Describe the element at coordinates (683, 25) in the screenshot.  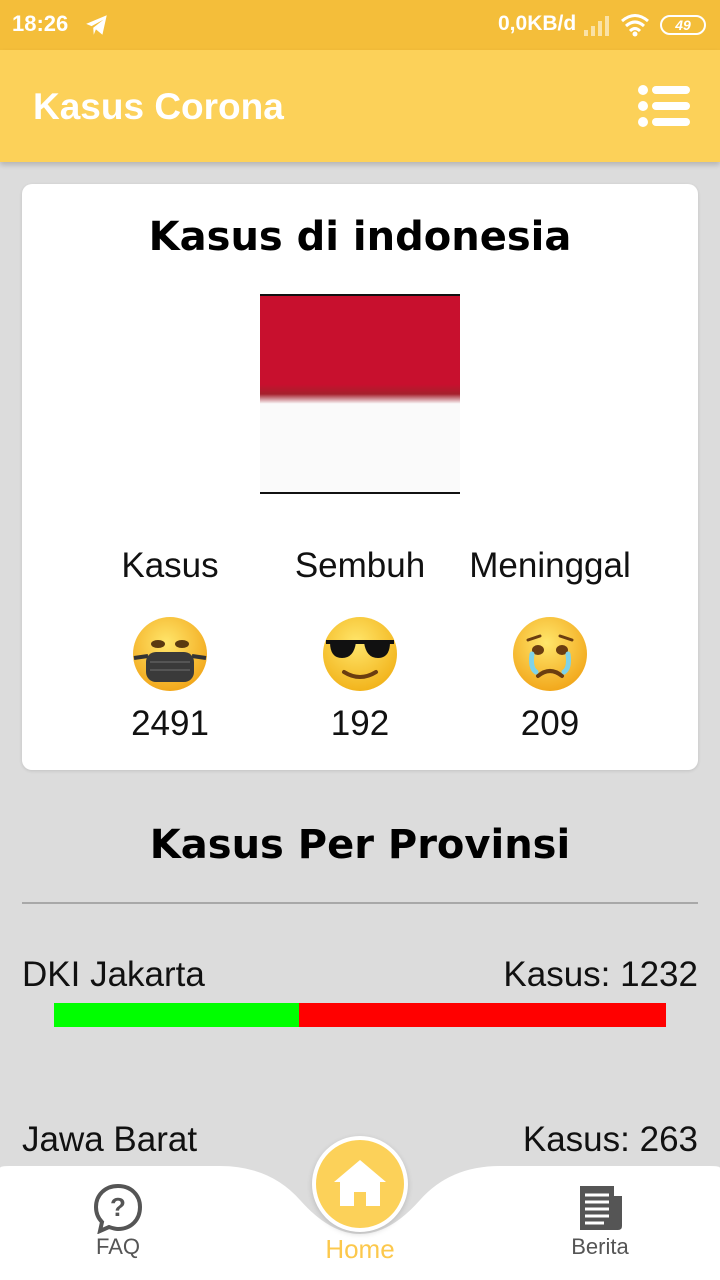
I see `battery-indicator: 49` at that location.